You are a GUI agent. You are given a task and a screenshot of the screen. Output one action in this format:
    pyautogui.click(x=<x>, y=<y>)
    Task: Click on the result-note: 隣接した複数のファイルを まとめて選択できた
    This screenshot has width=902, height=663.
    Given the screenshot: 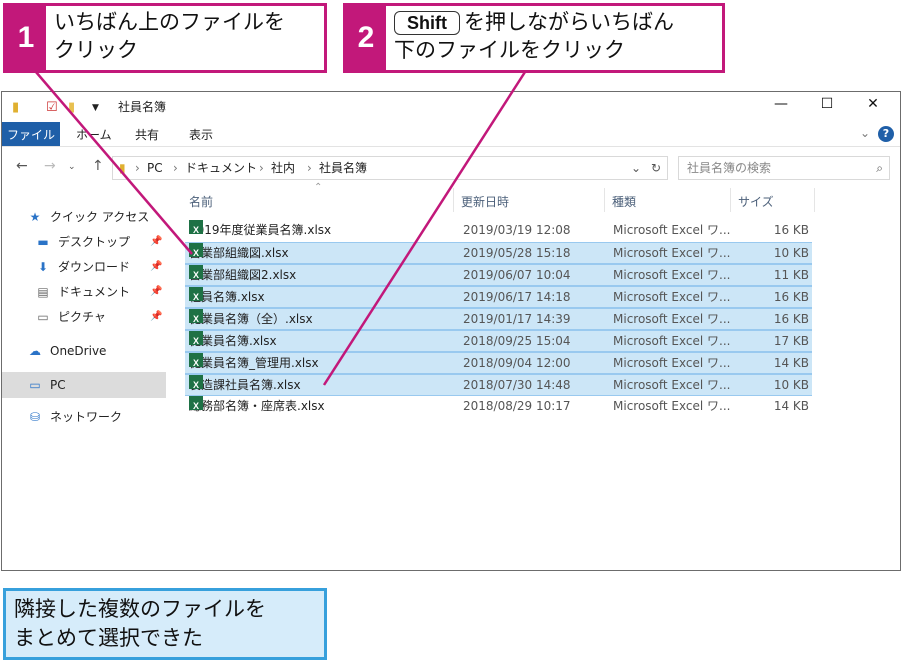 What is the action you would take?
    pyautogui.click(x=165, y=624)
    